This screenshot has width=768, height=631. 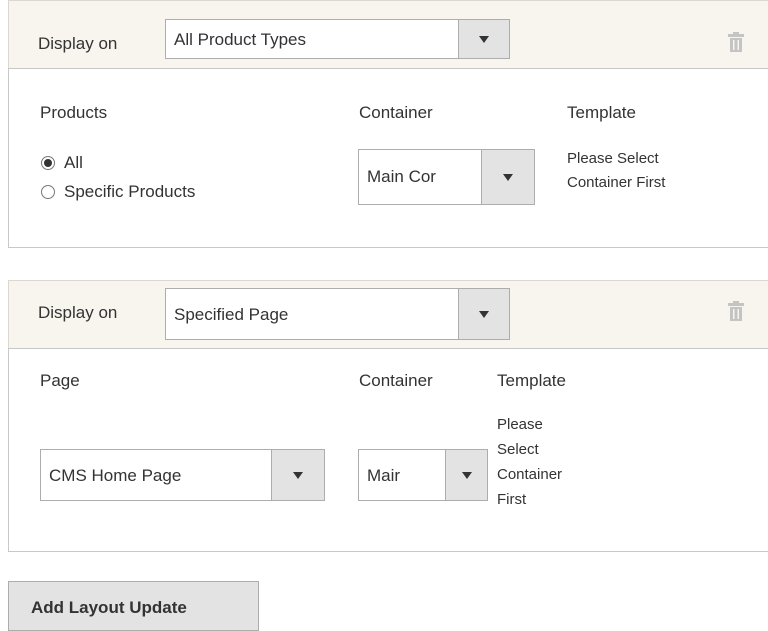 I want to click on radio-all-control, so click(x=48, y=163).